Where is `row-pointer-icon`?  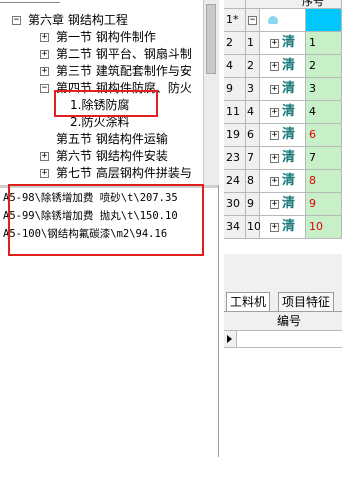 row-pointer-icon is located at coordinates (229, 339).